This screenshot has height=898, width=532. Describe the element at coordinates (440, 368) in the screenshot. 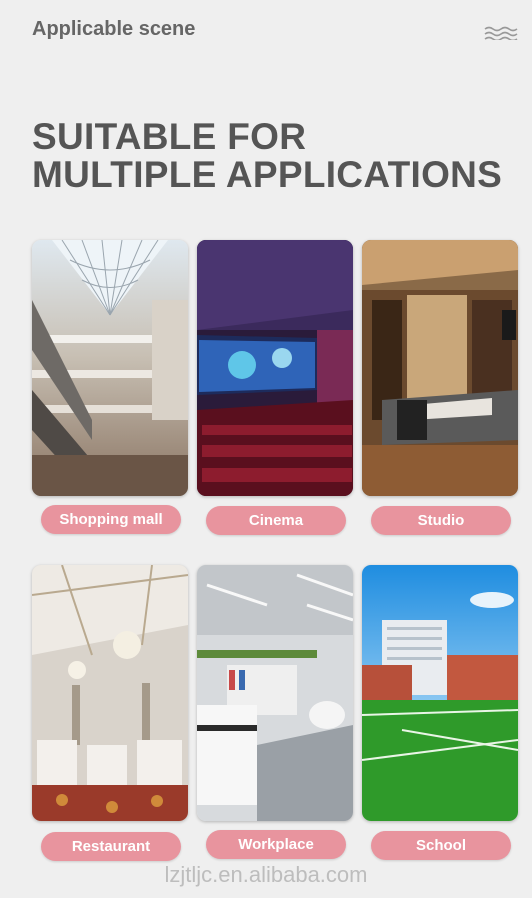

I see `studio-image` at that location.